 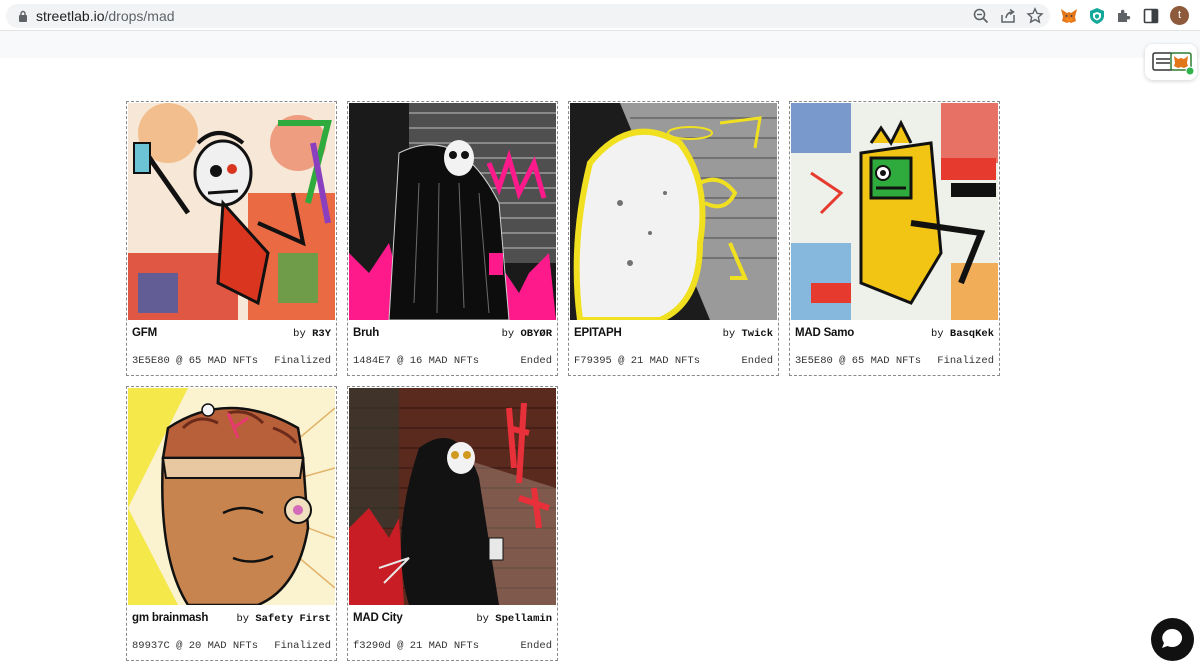 I want to click on drop-artist: by Twick, so click(x=748, y=334).